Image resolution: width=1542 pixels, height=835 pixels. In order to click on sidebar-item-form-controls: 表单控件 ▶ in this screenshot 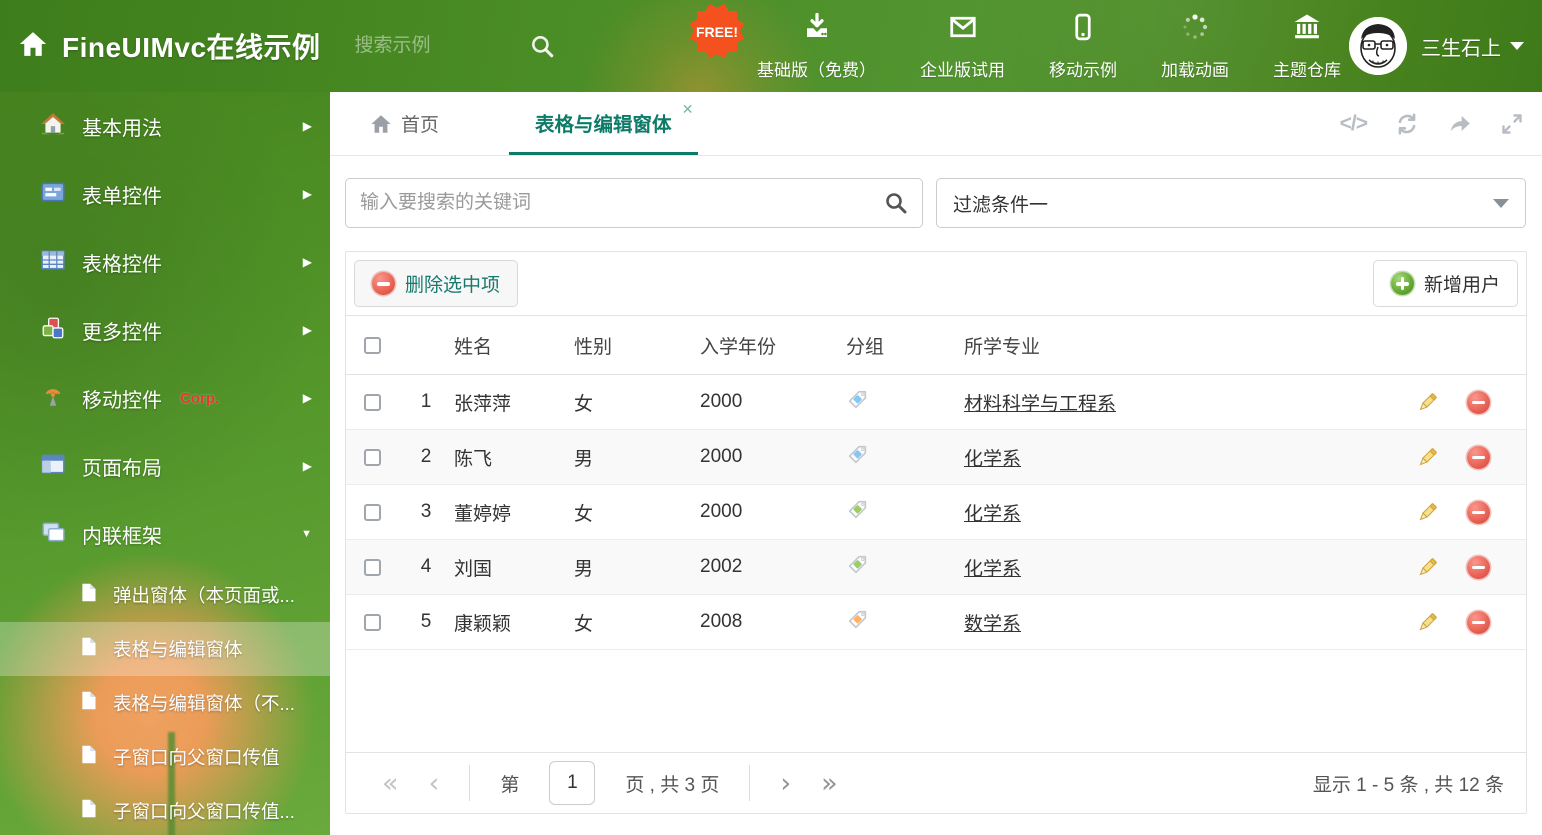, I will do `click(165, 194)`.